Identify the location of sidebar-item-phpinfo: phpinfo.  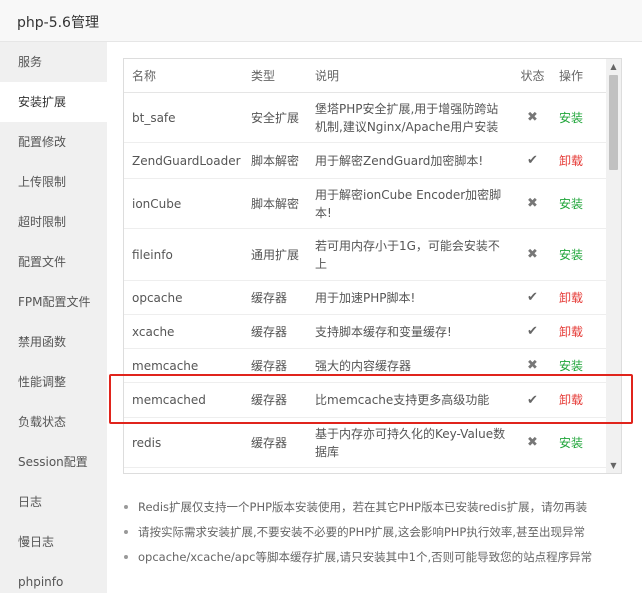
(53, 582).